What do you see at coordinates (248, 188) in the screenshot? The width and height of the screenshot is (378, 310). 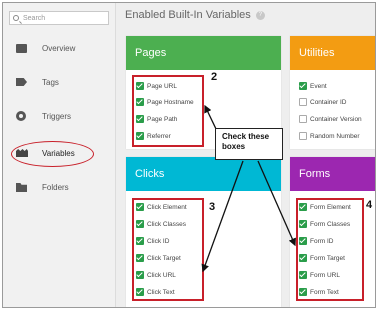 I see `annotation-arrows` at bounding box center [248, 188].